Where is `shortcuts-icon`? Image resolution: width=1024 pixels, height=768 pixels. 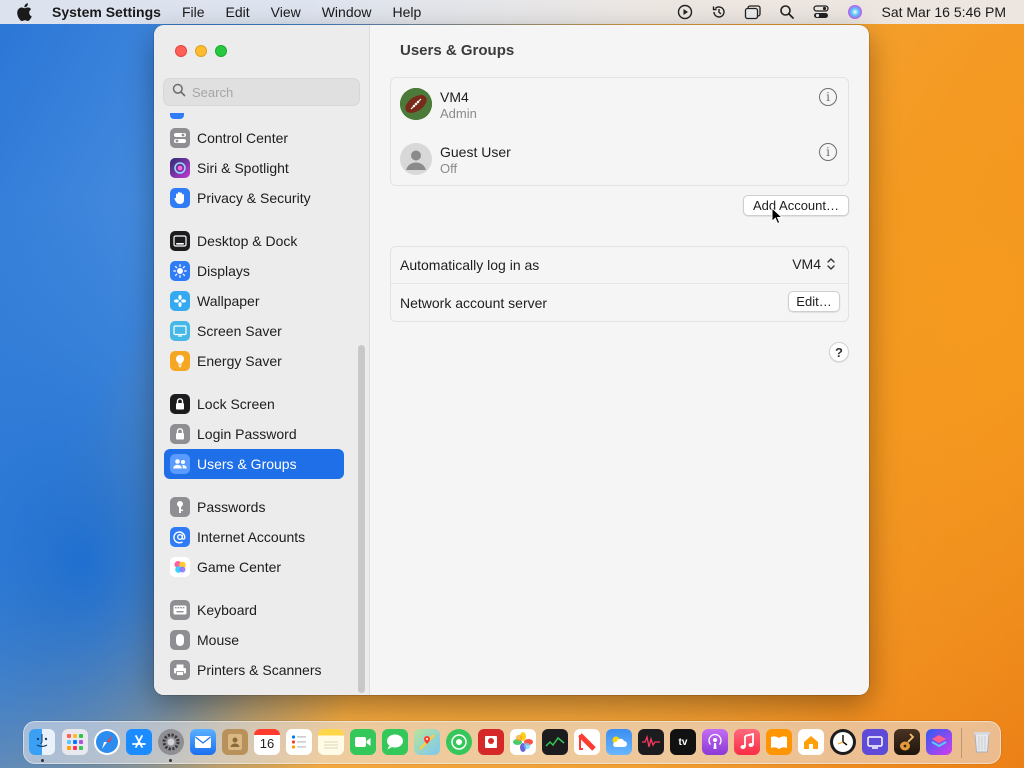 shortcuts-icon is located at coordinates (939, 742).